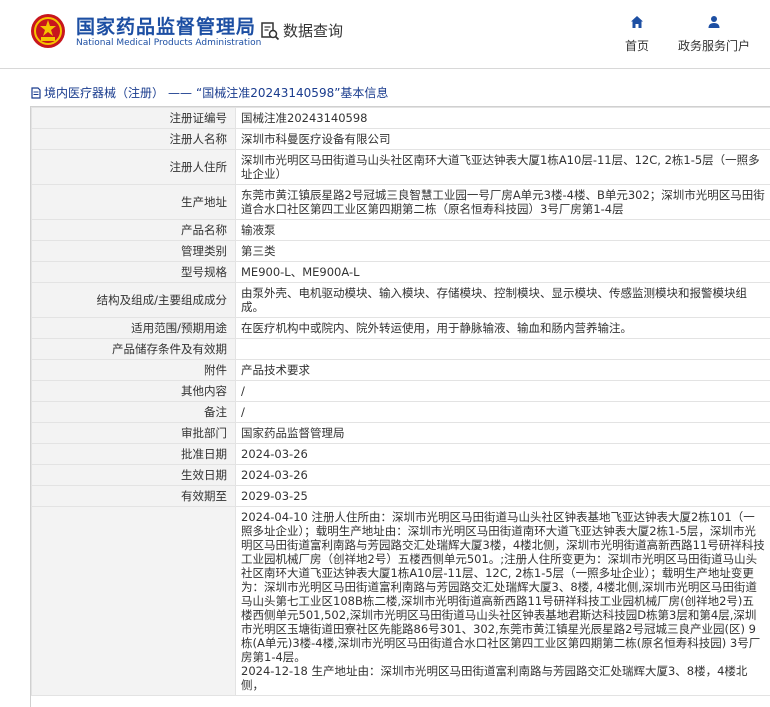 This screenshot has width=770, height=707. Describe the element at coordinates (134, 272) in the screenshot. I see `row-key: 型号规格` at that location.